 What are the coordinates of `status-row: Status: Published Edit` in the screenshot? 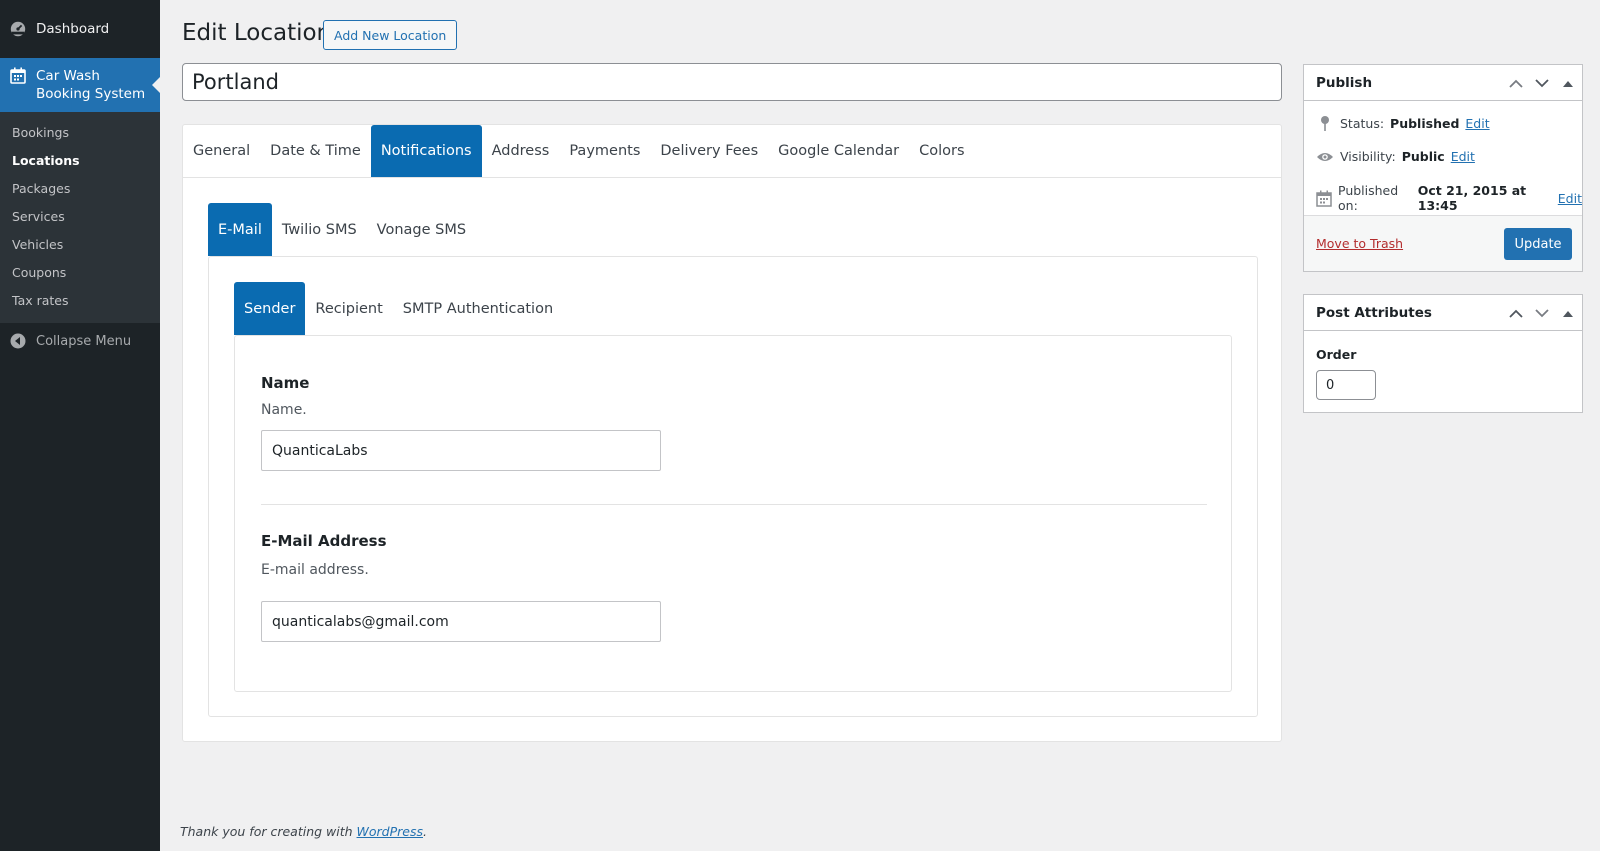 It's located at (1403, 123).